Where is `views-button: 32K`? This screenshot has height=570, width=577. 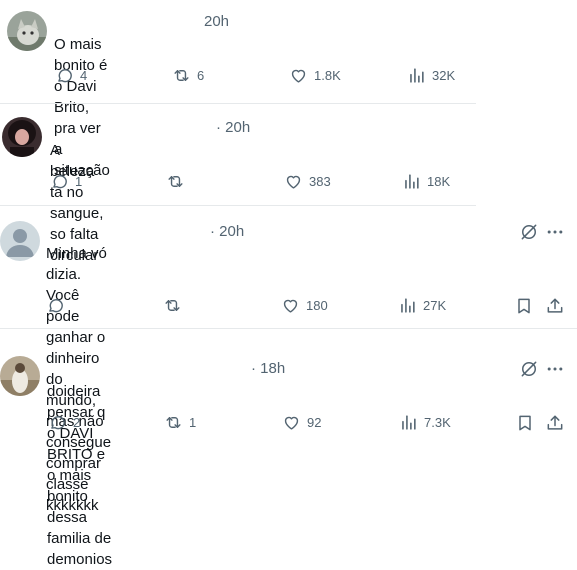
views-button: 32K is located at coordinates (431, 75).